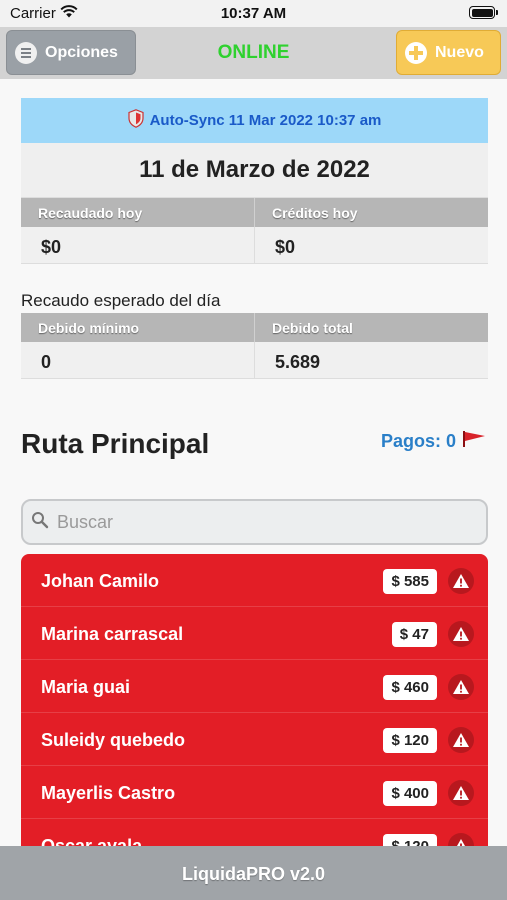 This screenshot has height=900, width=507. I want to click on total-due-value: 5.689, so click(371, 360).